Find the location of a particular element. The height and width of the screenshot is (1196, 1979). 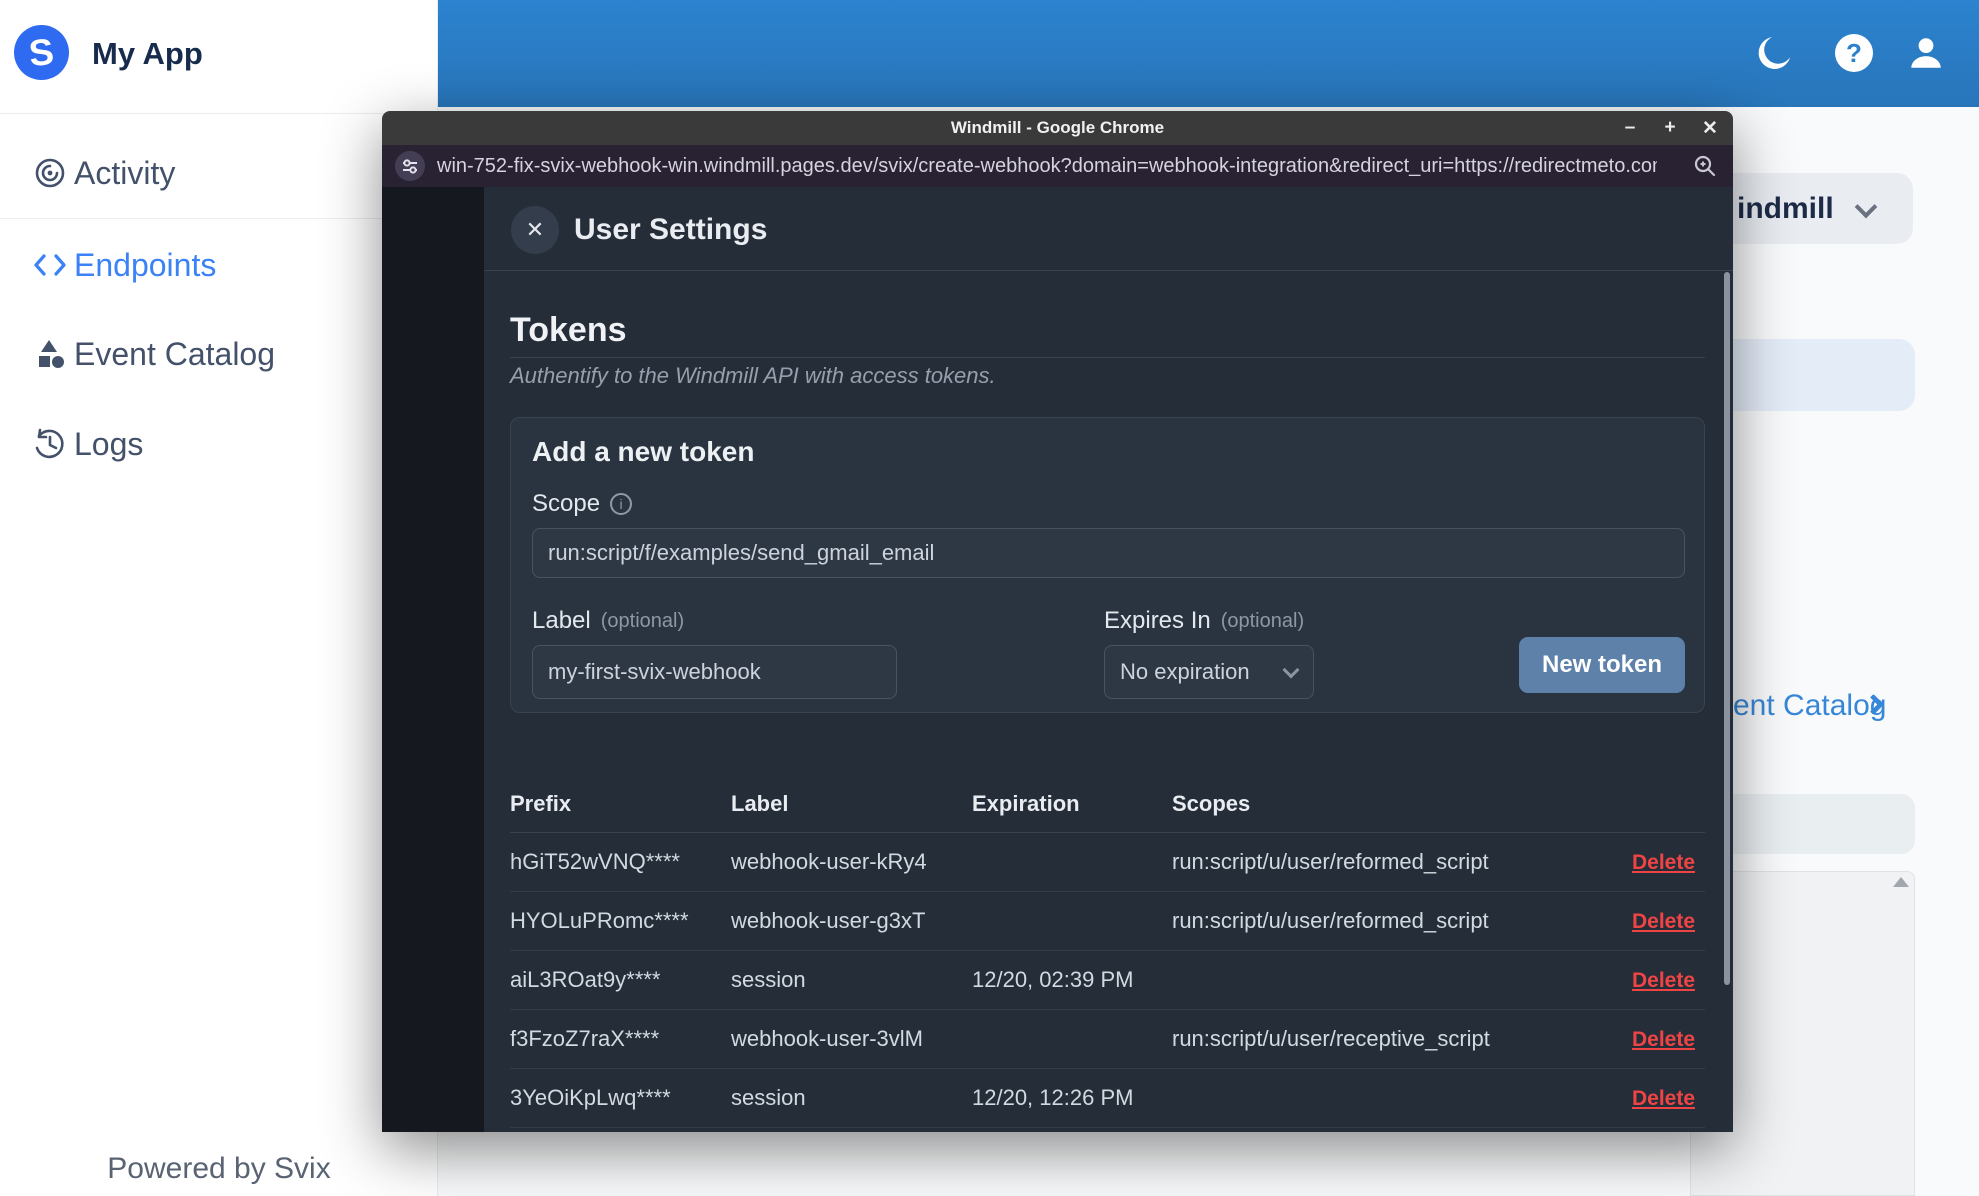

close-window-button: ✕ is located at coordinates (1710, 128).